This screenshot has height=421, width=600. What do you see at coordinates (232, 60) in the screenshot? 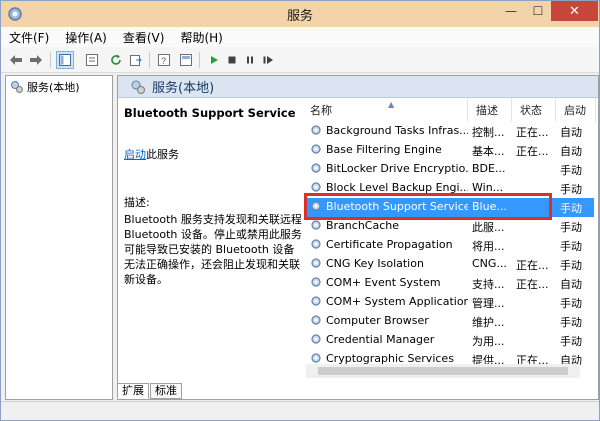
I see `stop-service-icon` at bounding box center [232, 60].